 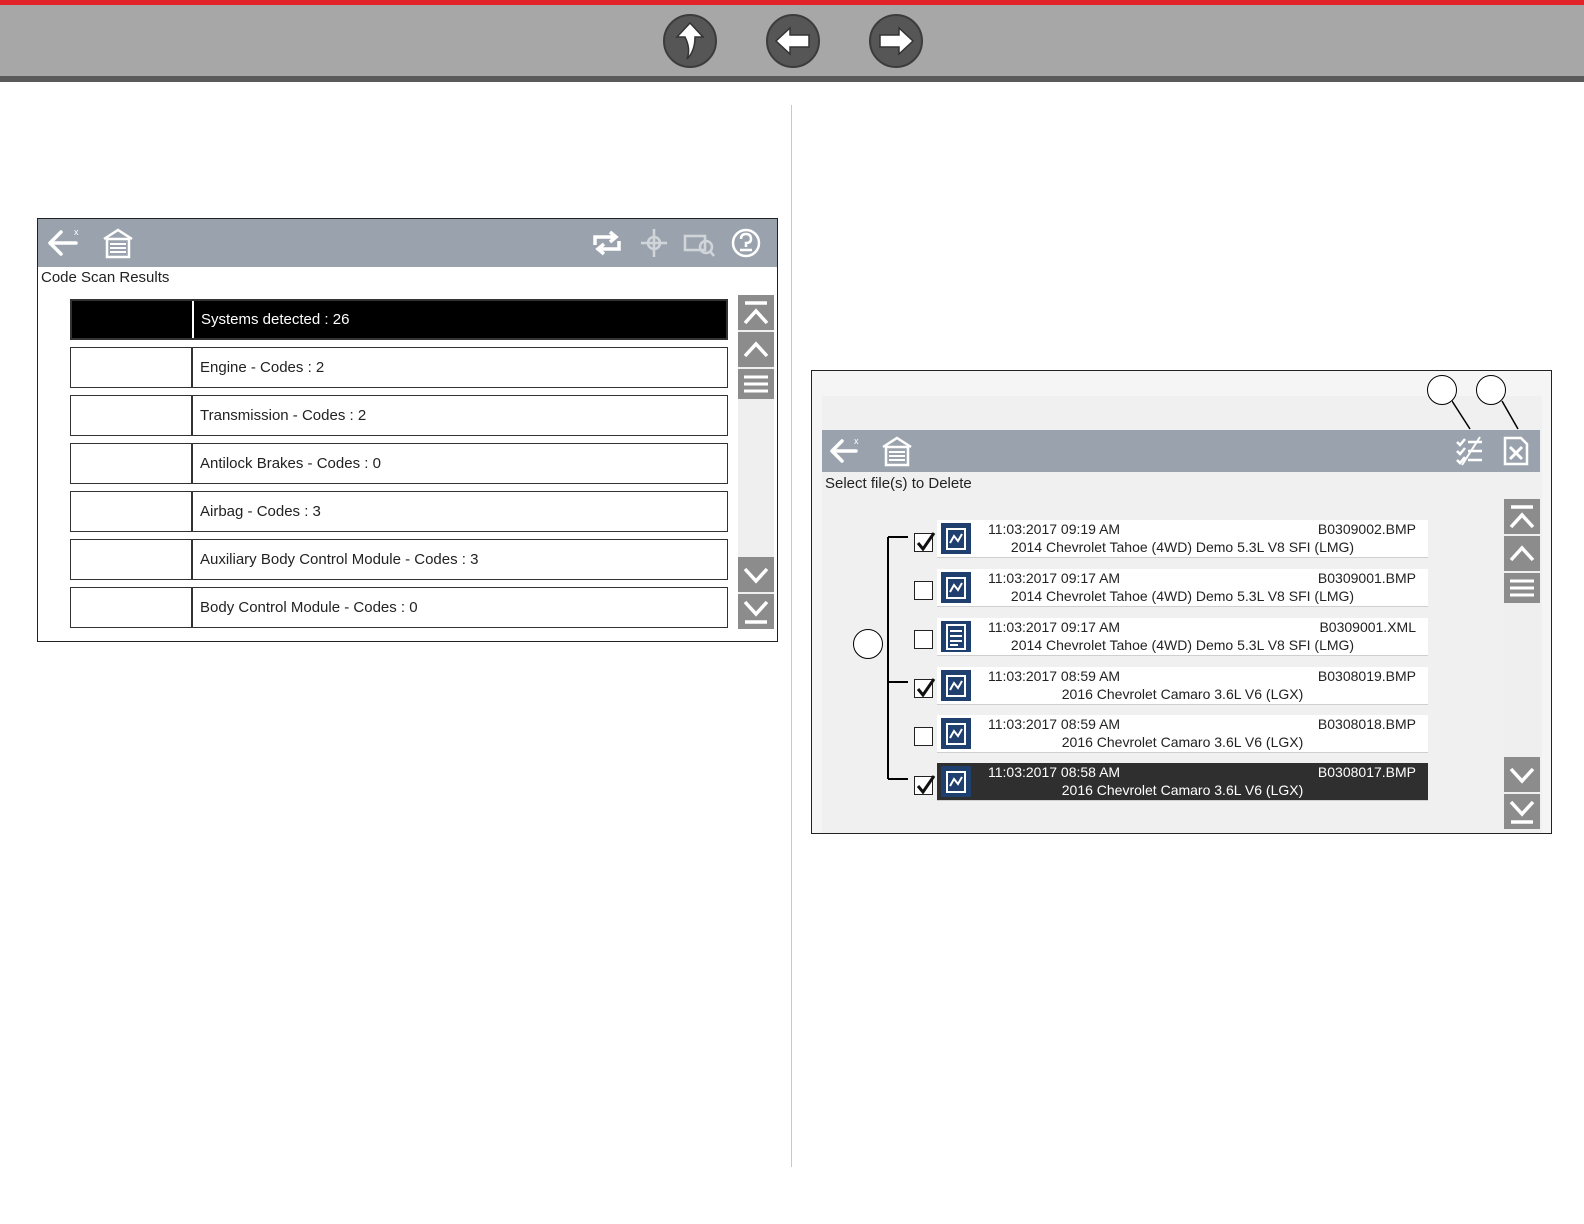 I want to click on vehicle-system-button, so click(x=654, y=243).